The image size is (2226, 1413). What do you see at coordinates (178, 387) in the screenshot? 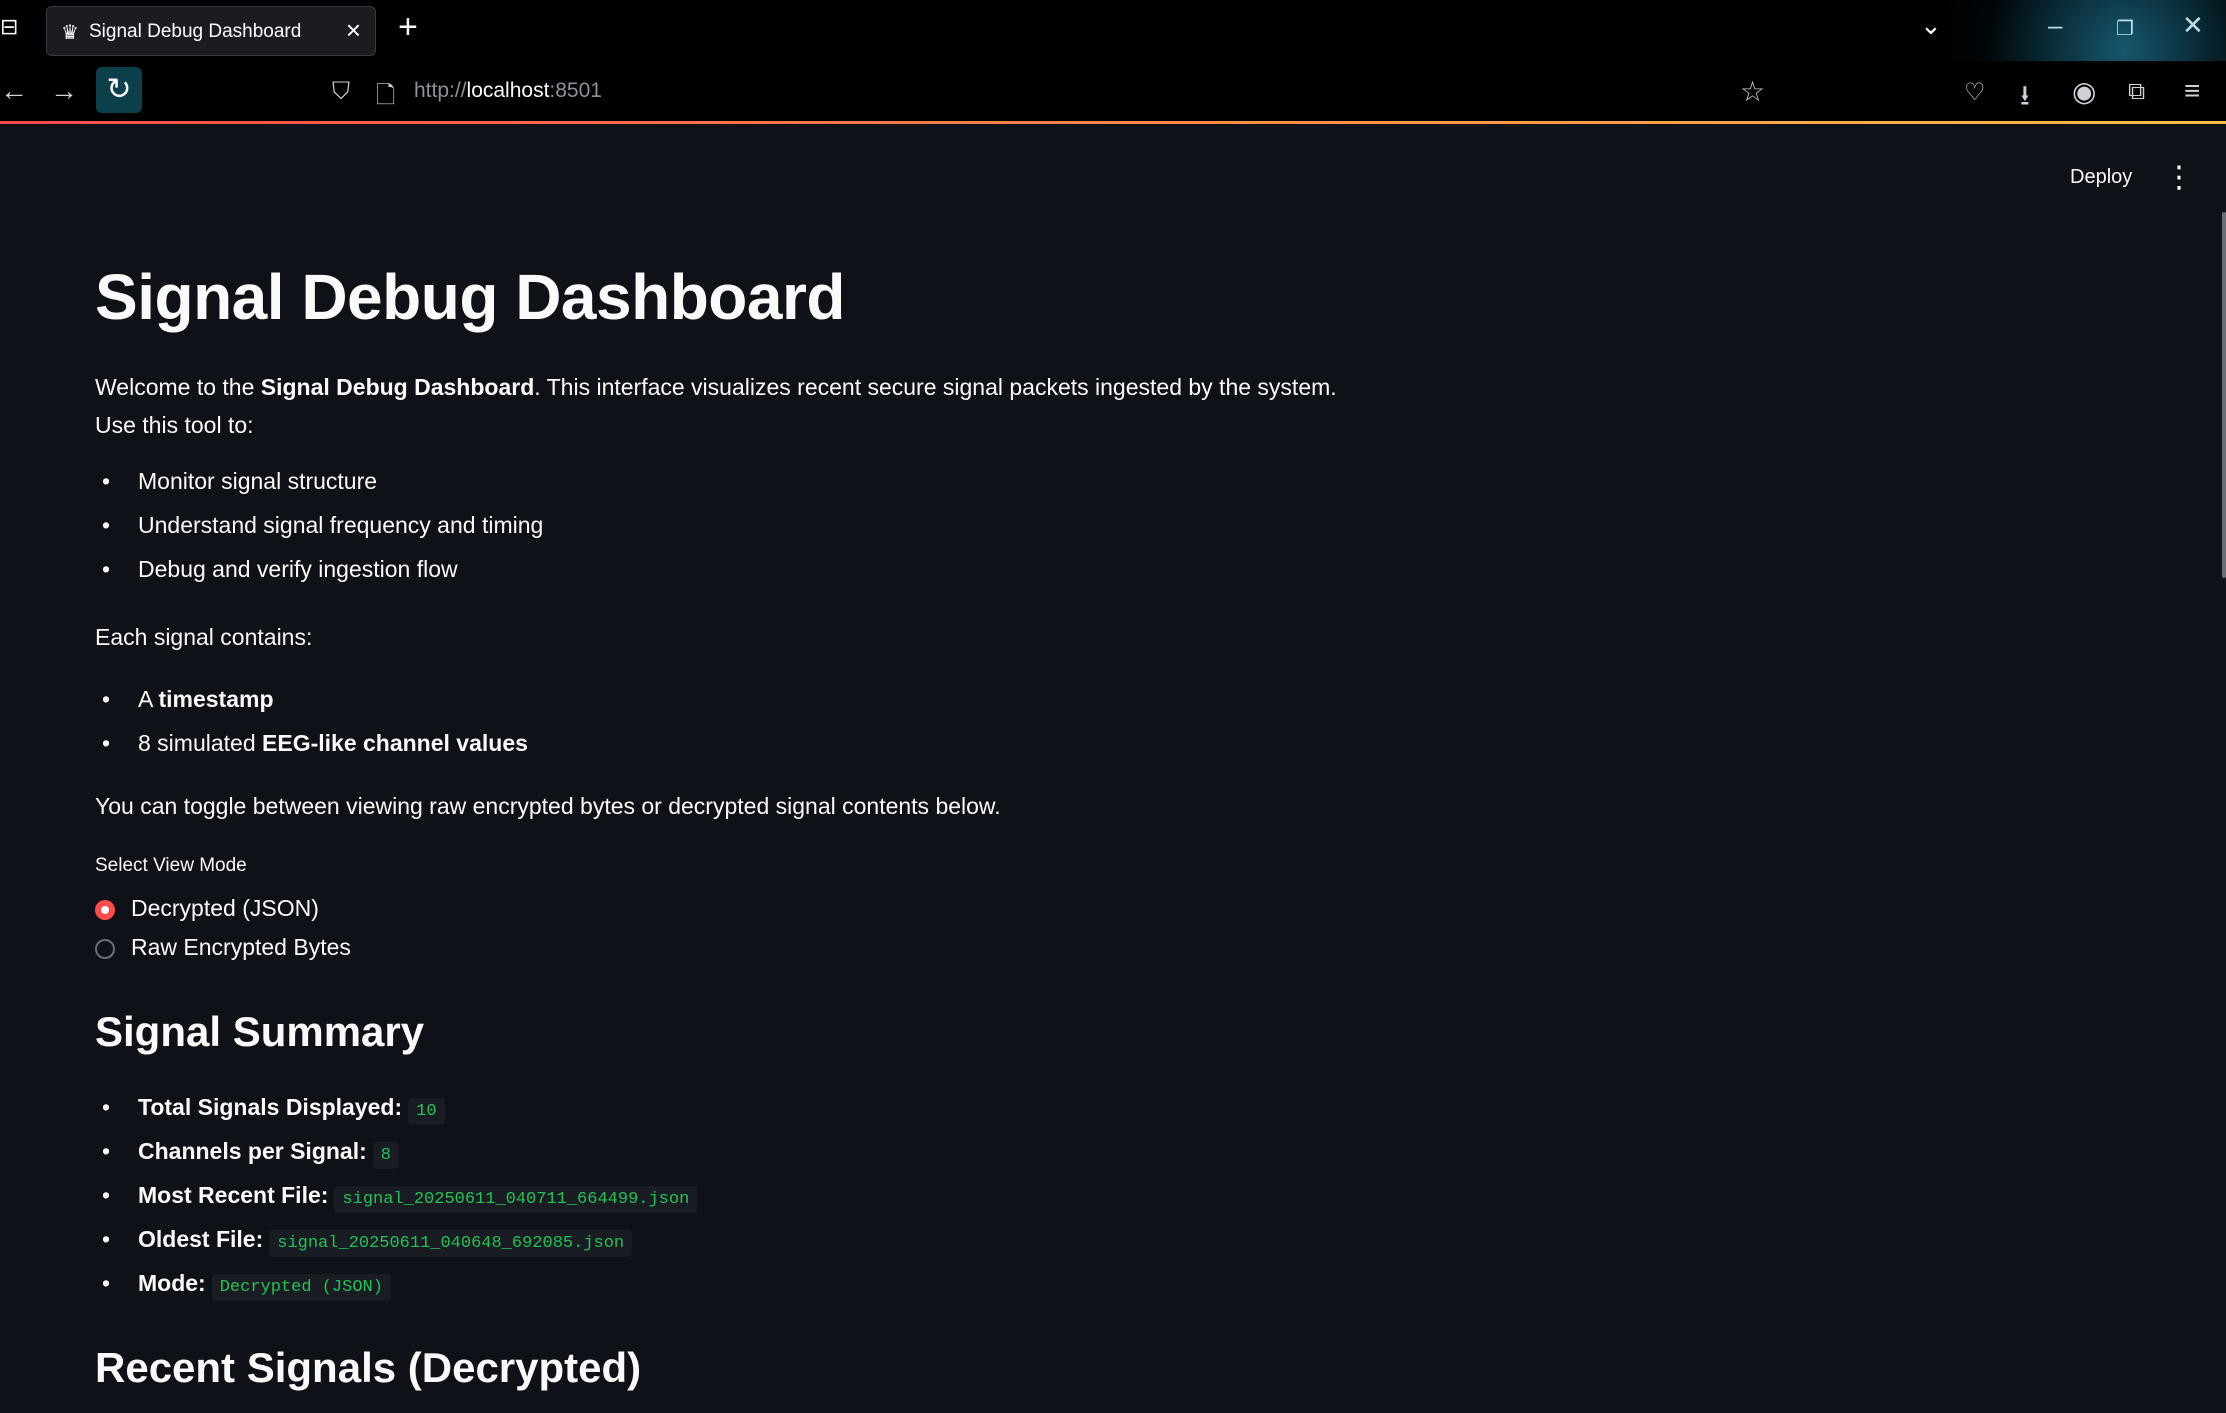
I see `intro-text: Welcome to the` at bounding box center [178, 387].